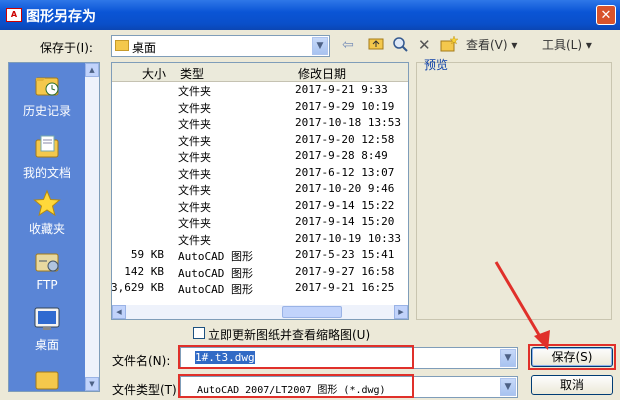 The width and height of the screenshot is (620, 400). I want to click on ftp-icon, so click(47, 261).